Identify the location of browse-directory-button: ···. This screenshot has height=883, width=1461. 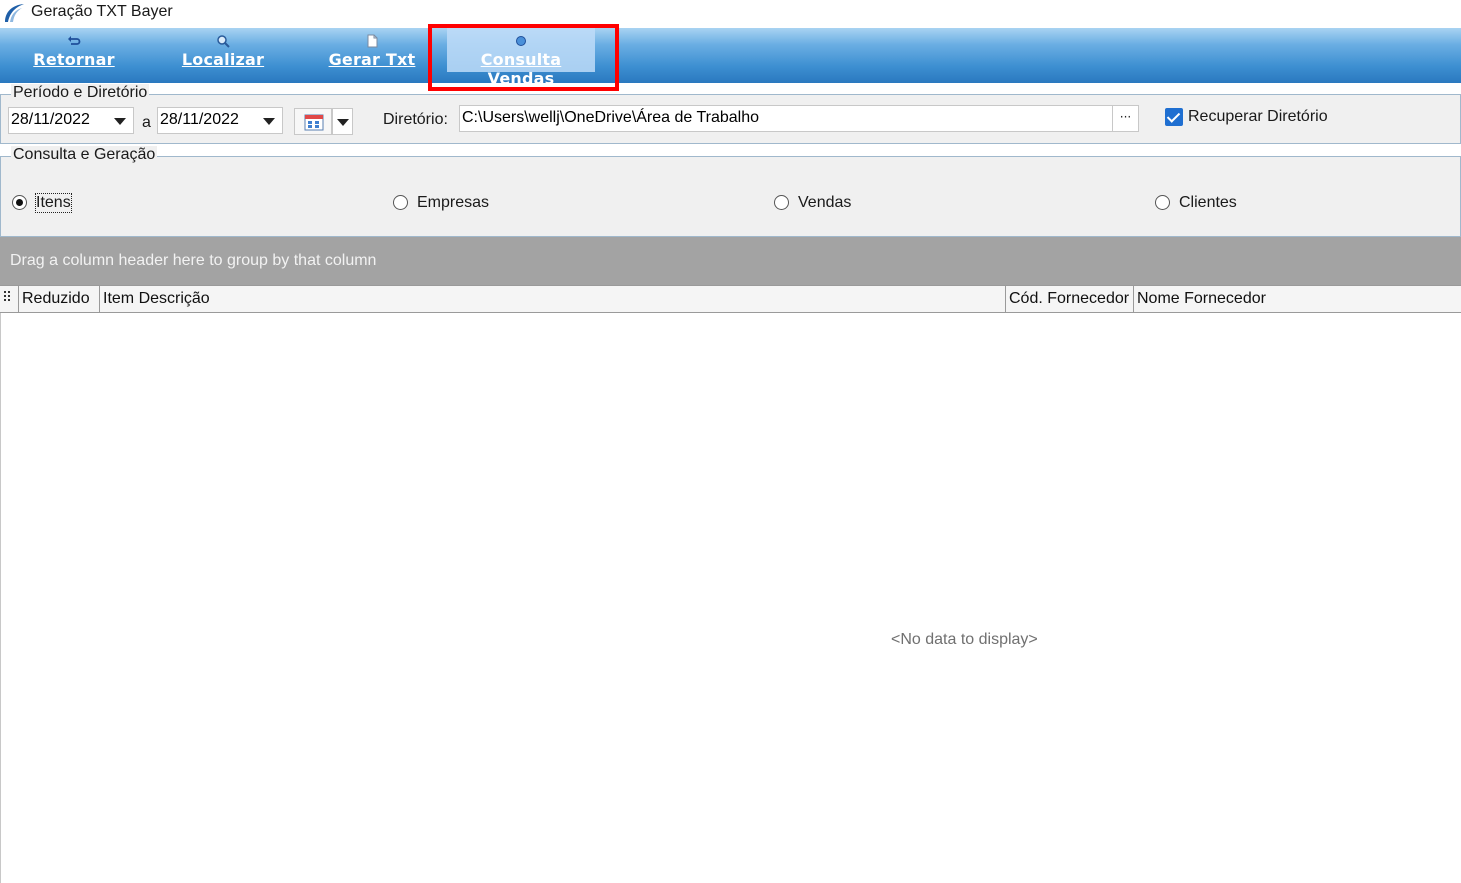
(1125, 118).